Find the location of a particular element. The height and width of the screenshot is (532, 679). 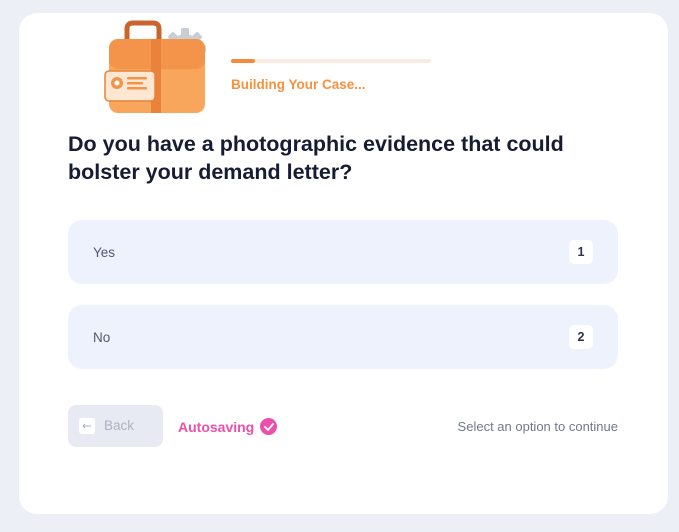

option-label: No is located at coordinates (102, 337).